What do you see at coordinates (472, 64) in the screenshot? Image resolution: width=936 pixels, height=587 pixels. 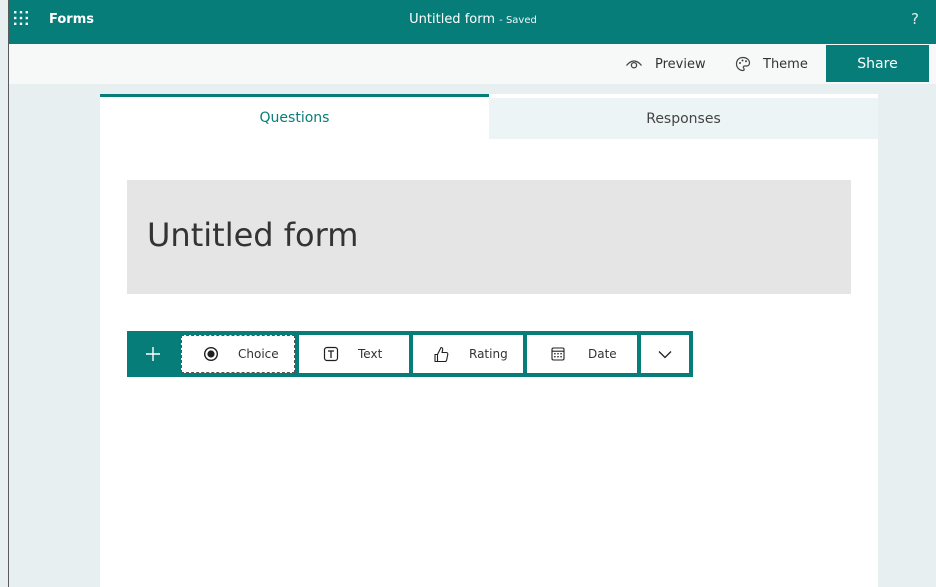 I see `command-bar: Preview Theme Share` at bounding box center [472, 64].